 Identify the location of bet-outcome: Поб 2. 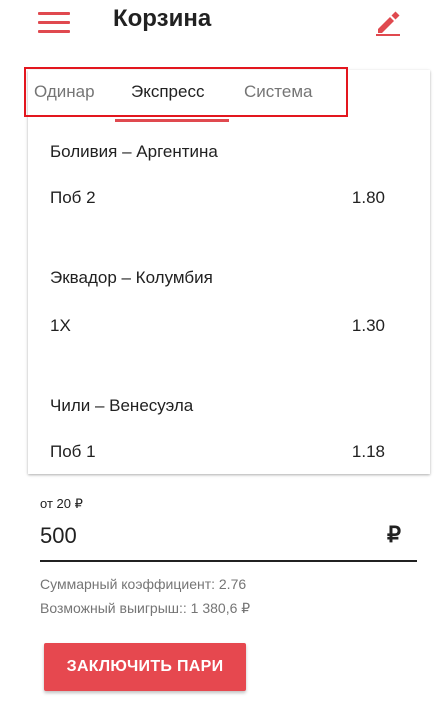
(73, 197).